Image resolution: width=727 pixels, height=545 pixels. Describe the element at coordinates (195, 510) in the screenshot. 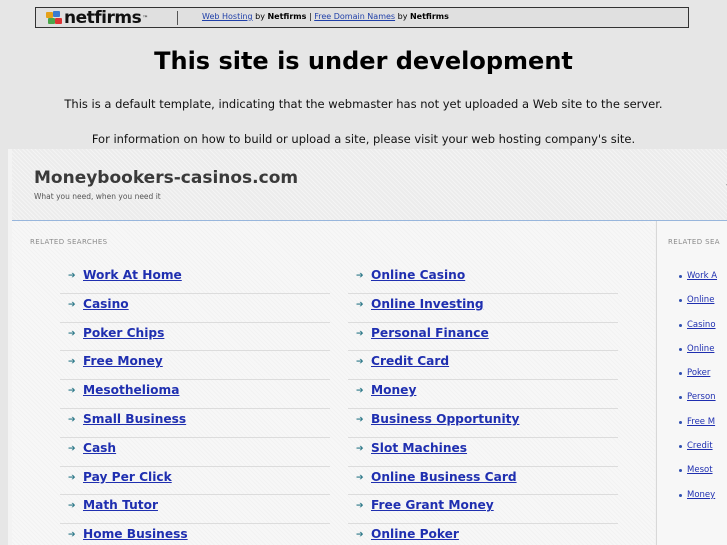

I see `keyword-item: ➔ Math Tutor` at that location.